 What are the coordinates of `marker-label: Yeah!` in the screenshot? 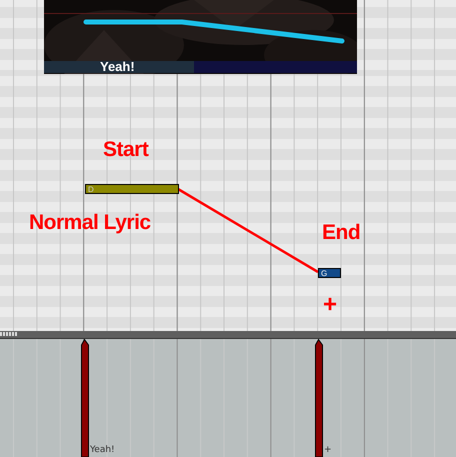 It's located at (102, 450).